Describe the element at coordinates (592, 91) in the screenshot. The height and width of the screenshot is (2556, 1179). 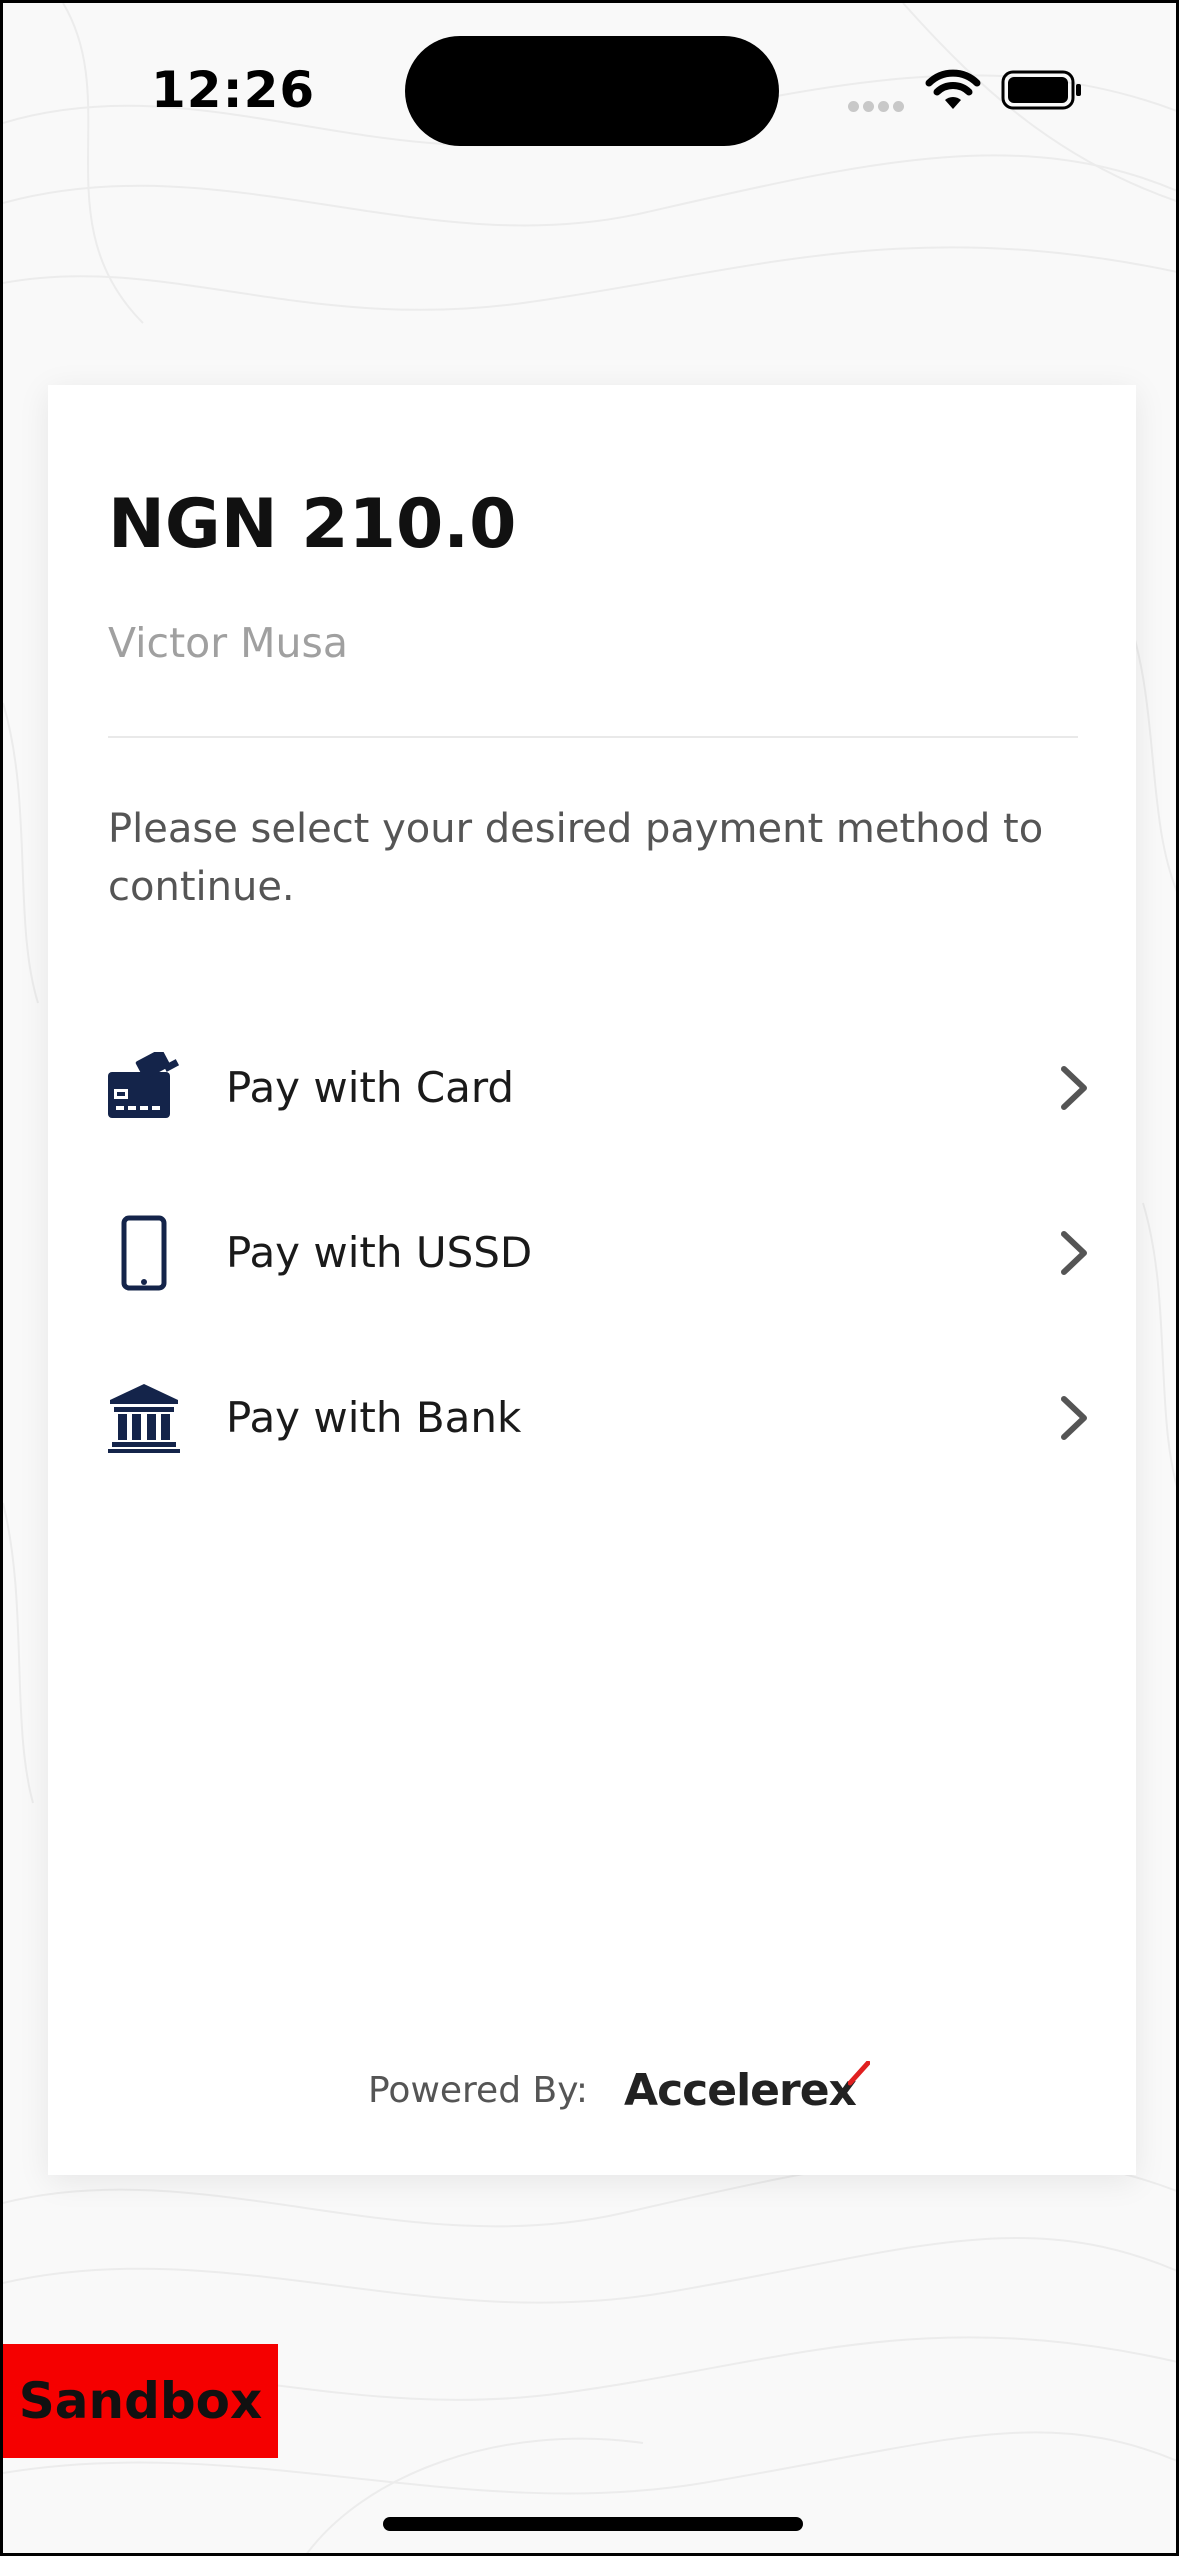
I see `dynamic-island` at that location.